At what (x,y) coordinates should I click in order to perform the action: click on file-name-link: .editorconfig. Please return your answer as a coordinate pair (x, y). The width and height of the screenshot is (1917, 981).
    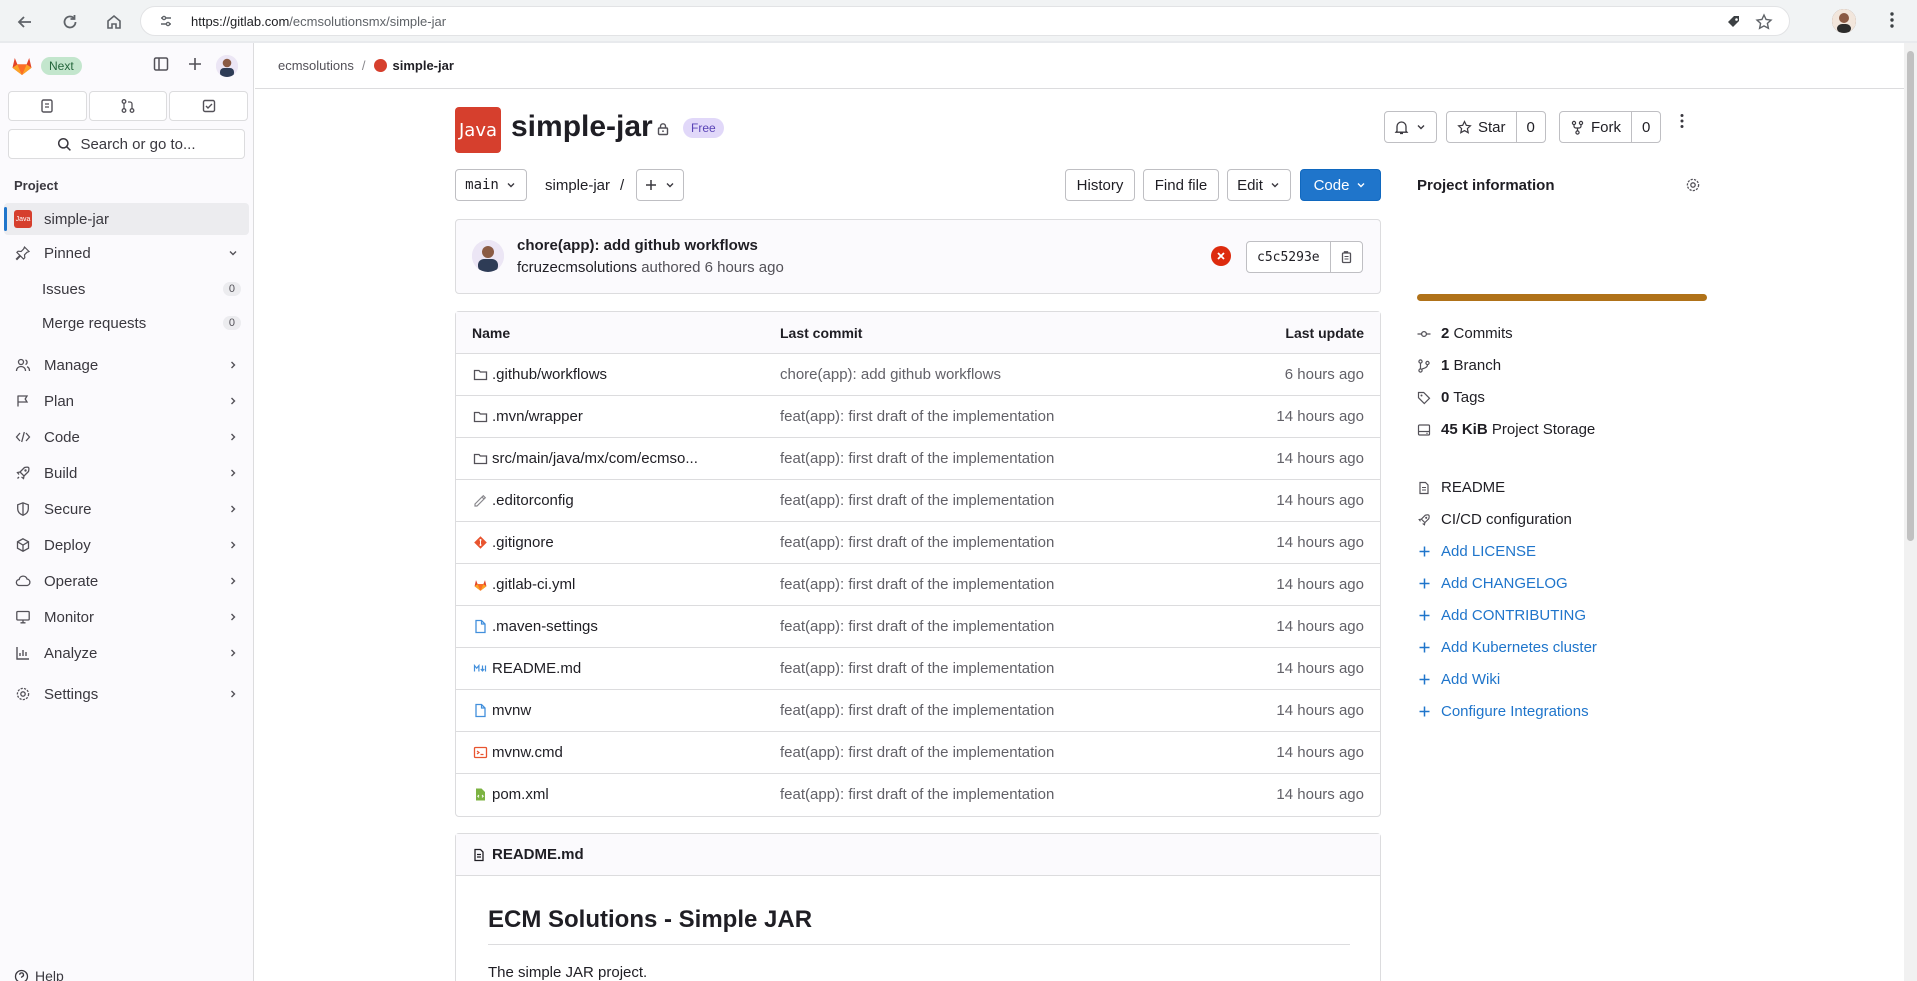
    Looking at the image, I should click on (523, 500).